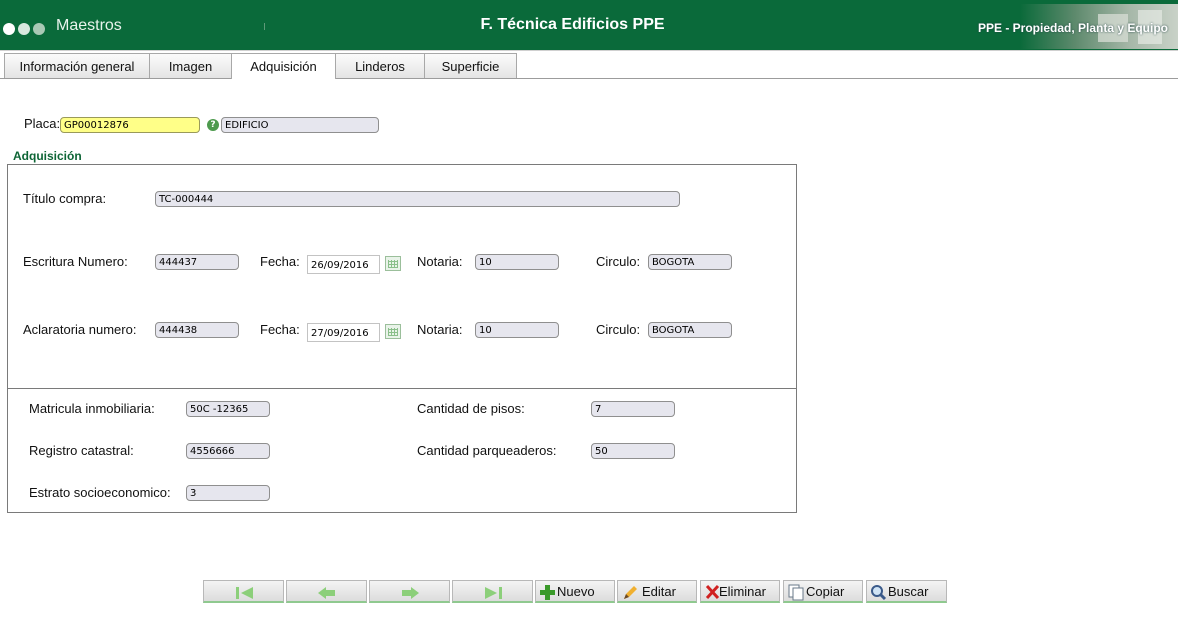  What do you see at coordinates (796, 592) in the screenshot?
I see `copy-icon` at bounding box center [796, 592].